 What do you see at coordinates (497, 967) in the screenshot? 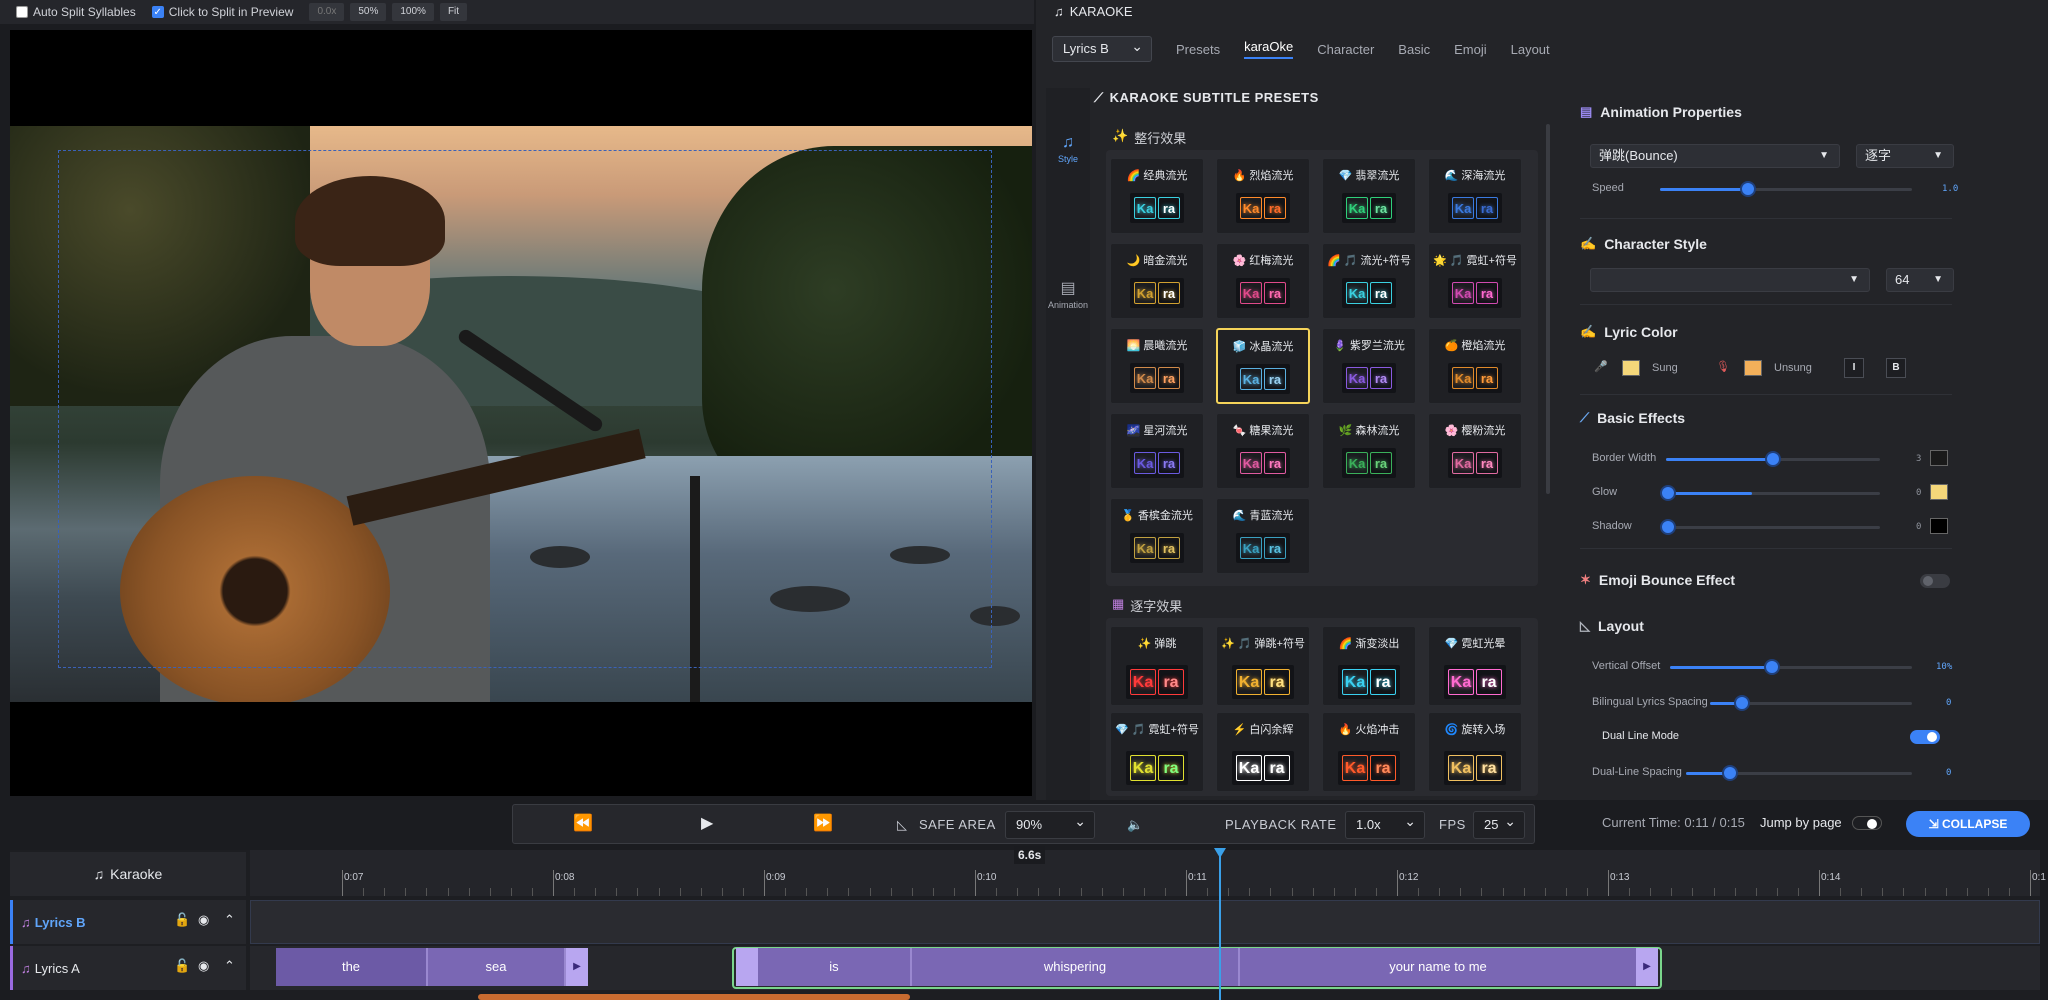
I see `lyric-clip: sea` at bounding box center [497, 967].